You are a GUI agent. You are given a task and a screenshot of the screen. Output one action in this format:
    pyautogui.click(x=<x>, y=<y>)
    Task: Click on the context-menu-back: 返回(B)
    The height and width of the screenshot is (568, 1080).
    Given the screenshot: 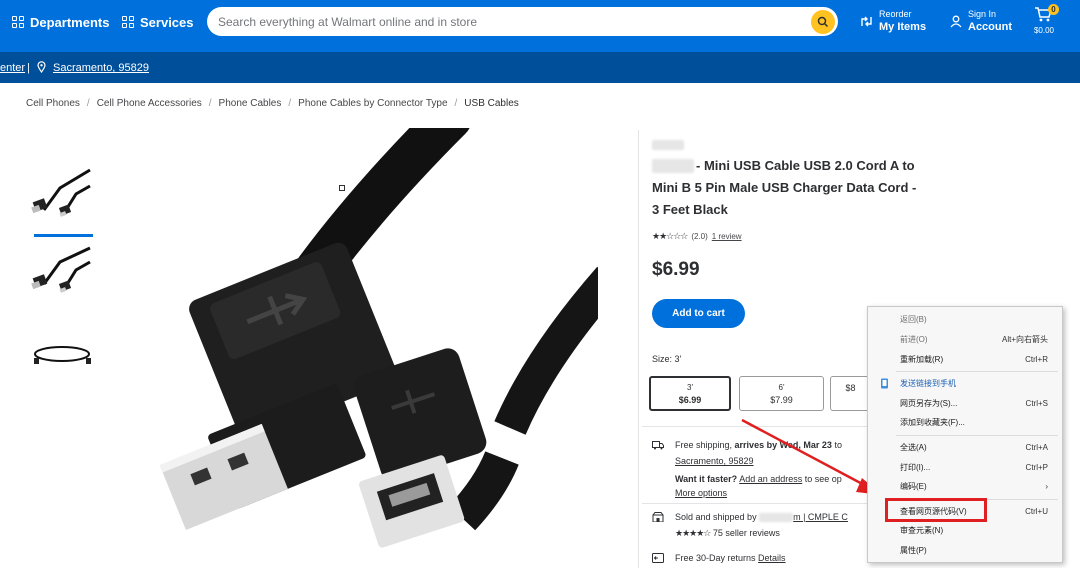 What is the action you would take?
    pyautogui.click(x=965, y=319)
    